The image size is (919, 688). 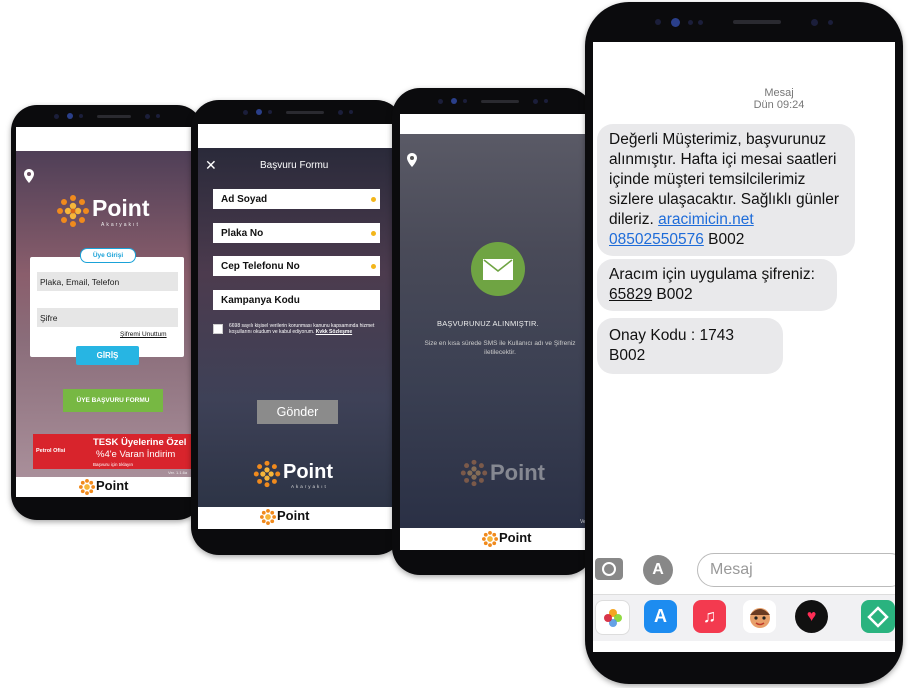 I want to click on submit-button: Gönder, so click(x=297, y=412).